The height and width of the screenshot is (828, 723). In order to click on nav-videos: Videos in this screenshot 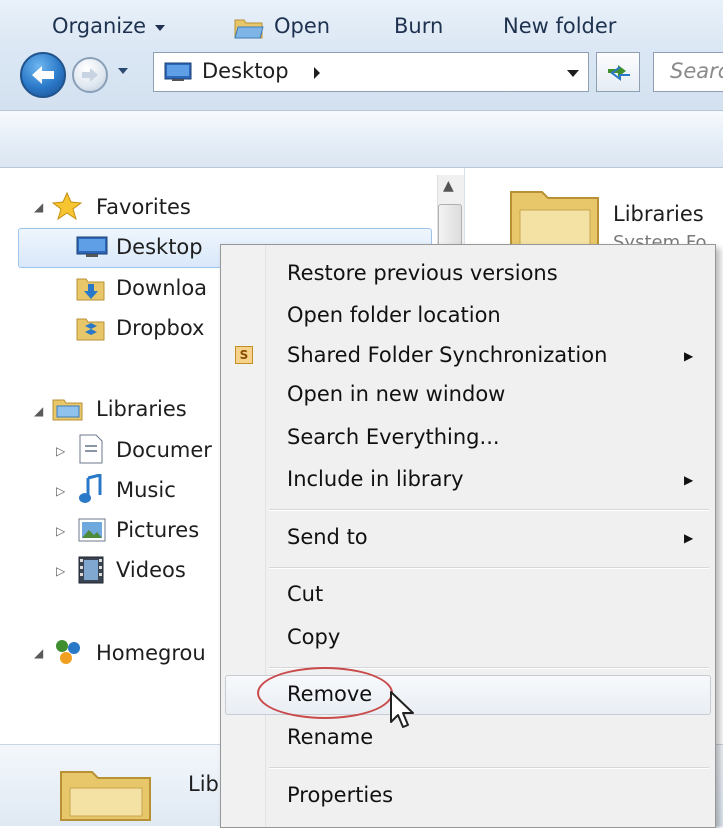, I will do `click(151, 570)`.